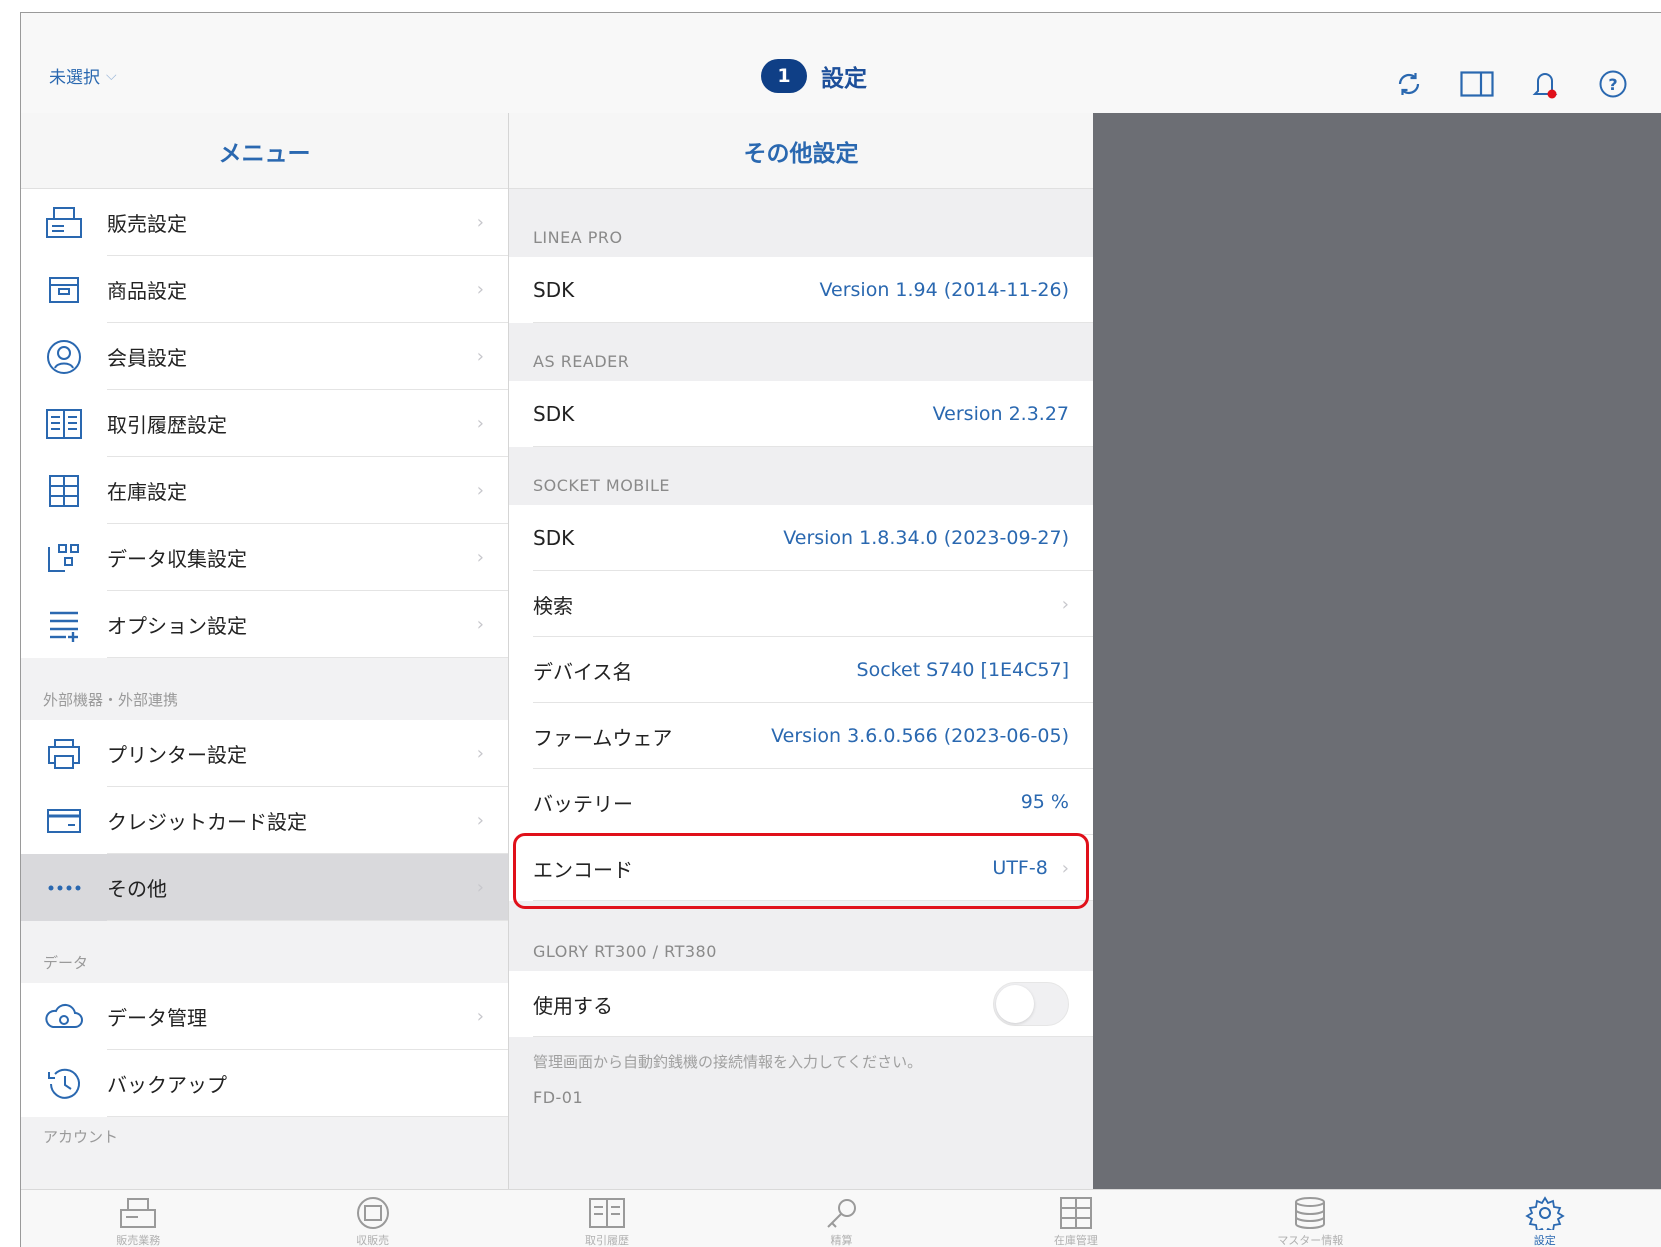 The image size is (1661, 1247). Describe the element at coordinates (1310, 1213) in the screenshot. I see `database-icon` at that location.